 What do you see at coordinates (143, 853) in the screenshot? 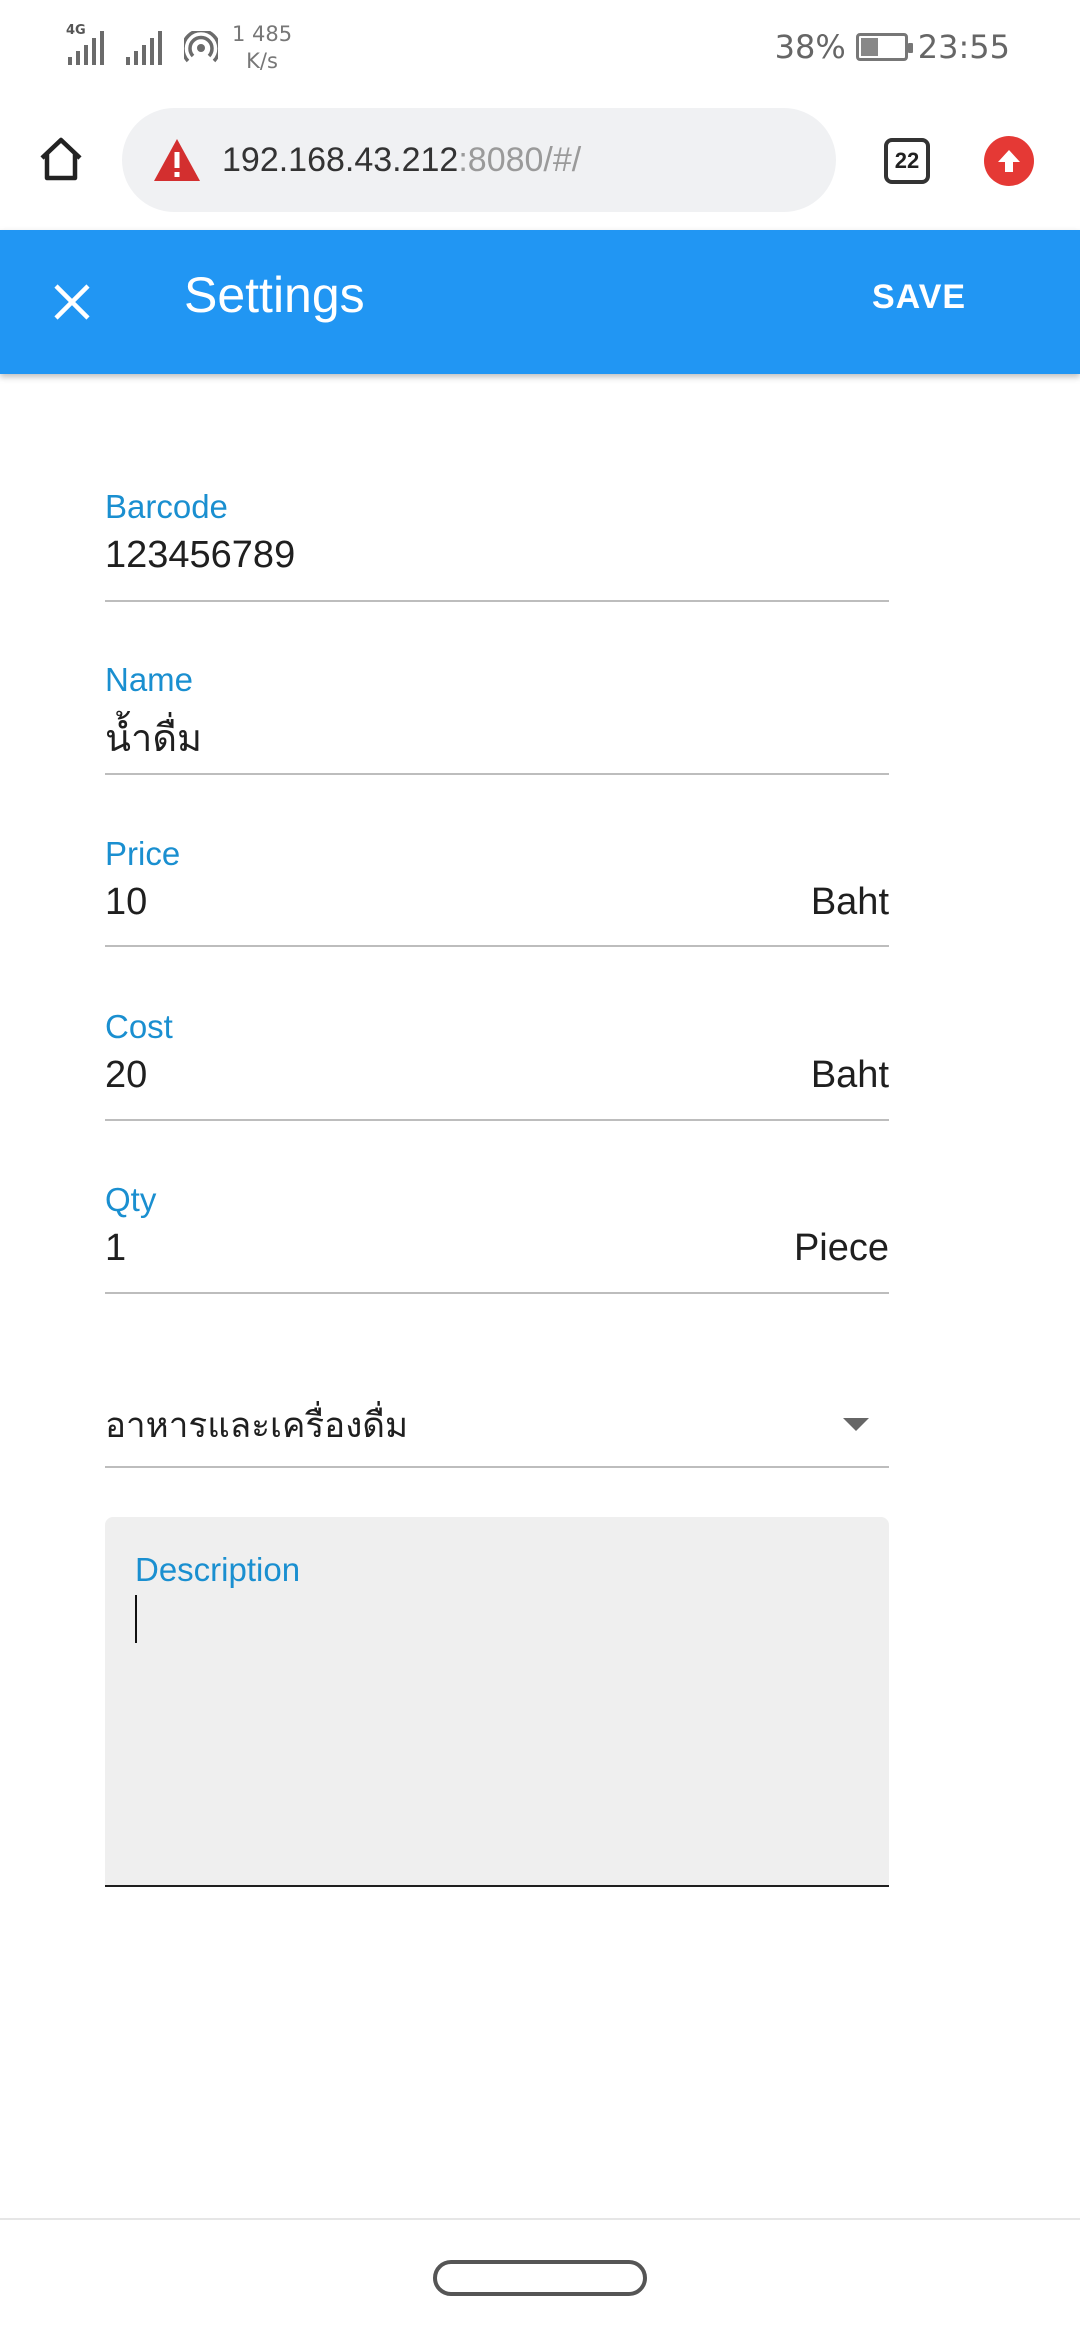
I see `price-label: Price` at bounding box center [143, 853].